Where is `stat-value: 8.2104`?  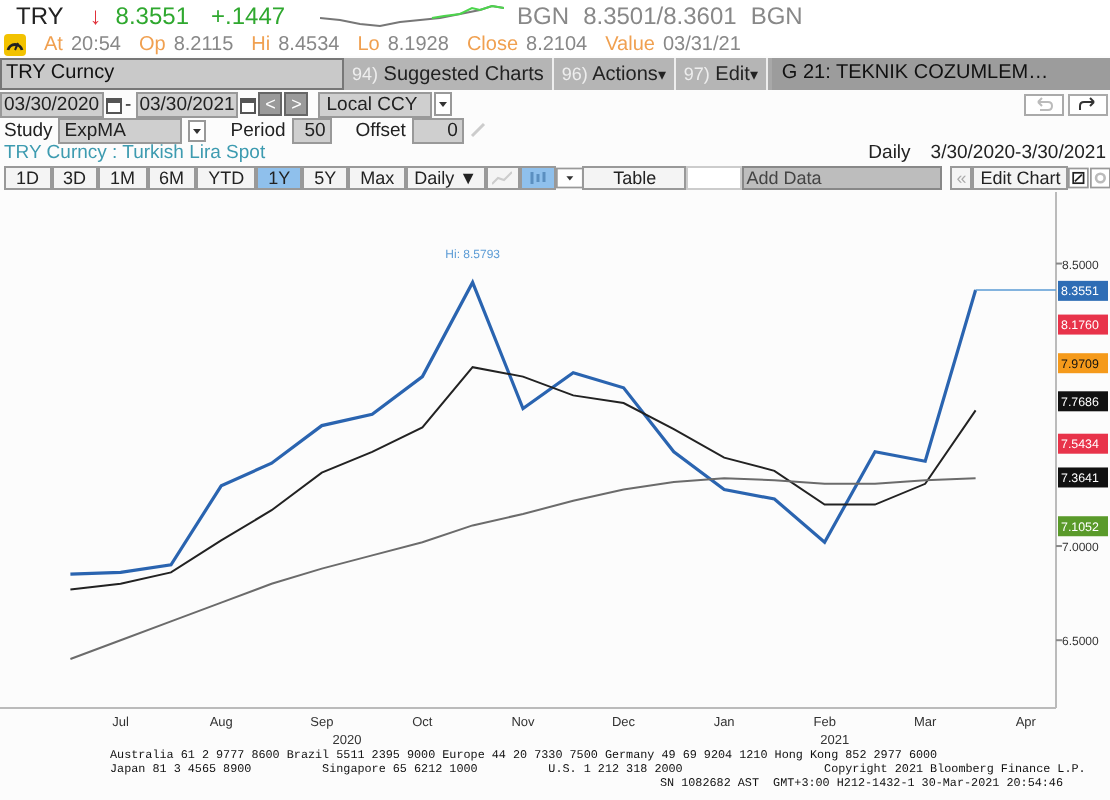 stat-value: 8.2104 is located at coordinates (557, 44).